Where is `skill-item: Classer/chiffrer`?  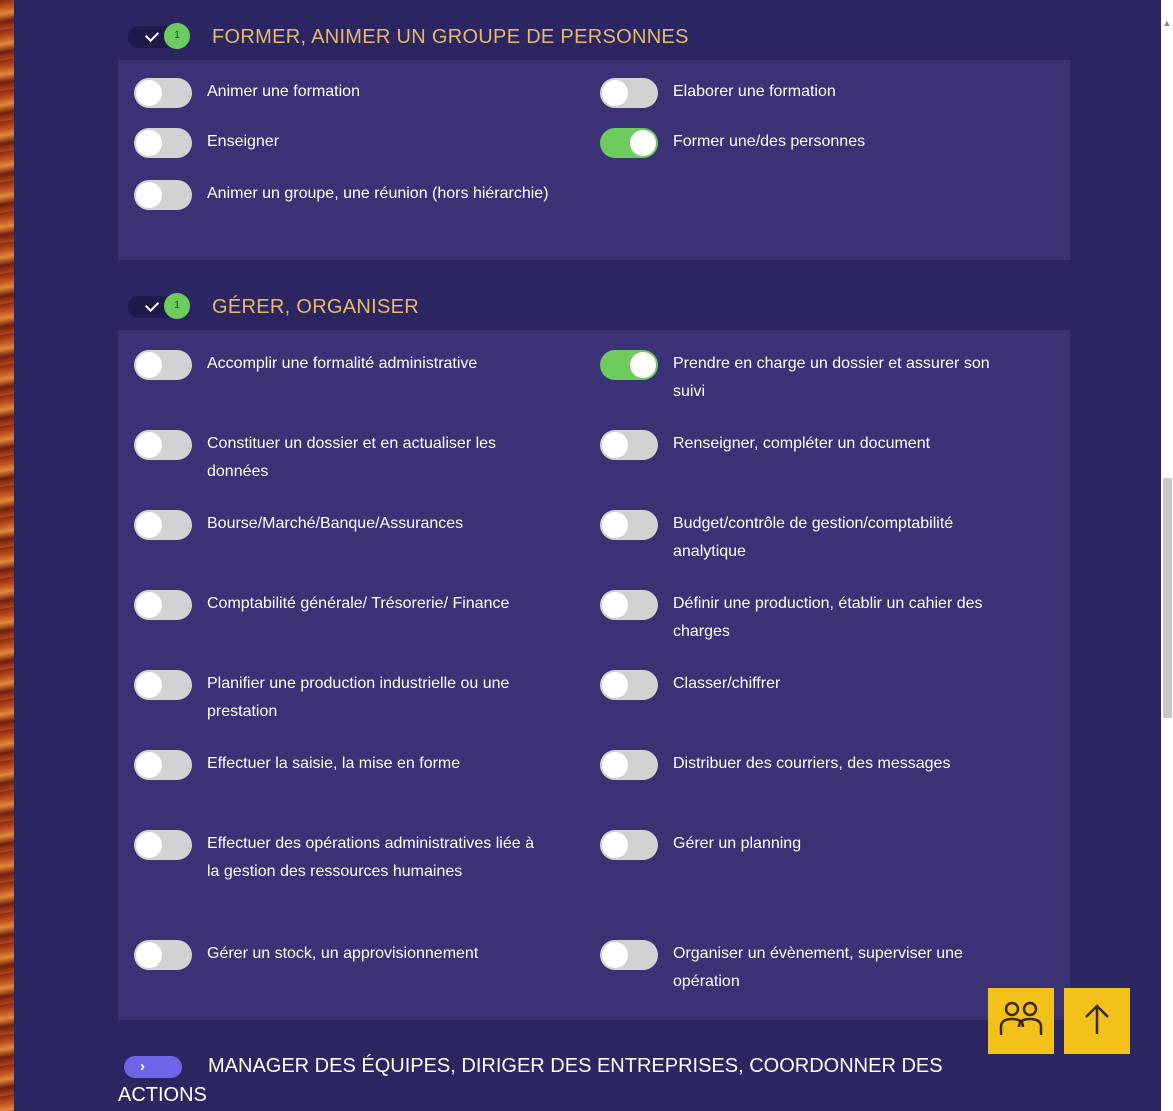 skill-item: Classer/chiffrer is located at coordinates (806, 685).